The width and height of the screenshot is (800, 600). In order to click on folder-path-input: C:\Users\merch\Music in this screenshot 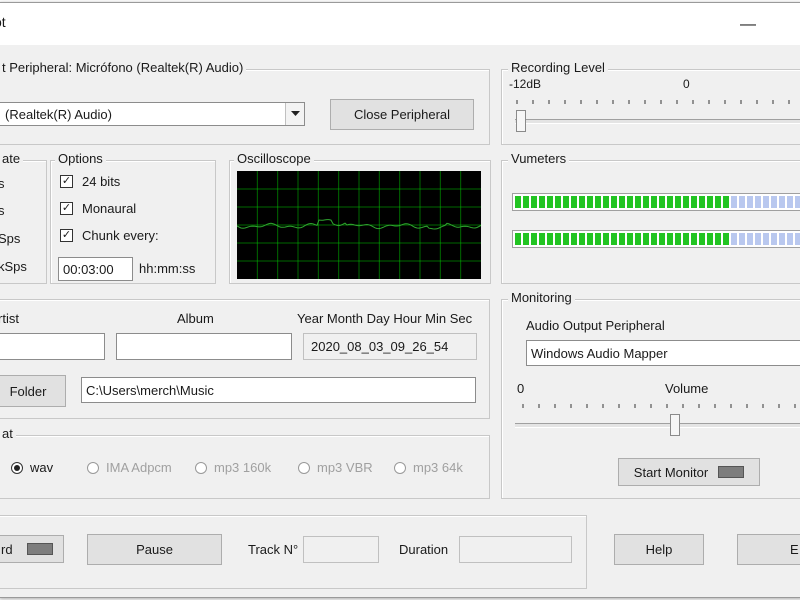, I will do `click(278, 390)`.